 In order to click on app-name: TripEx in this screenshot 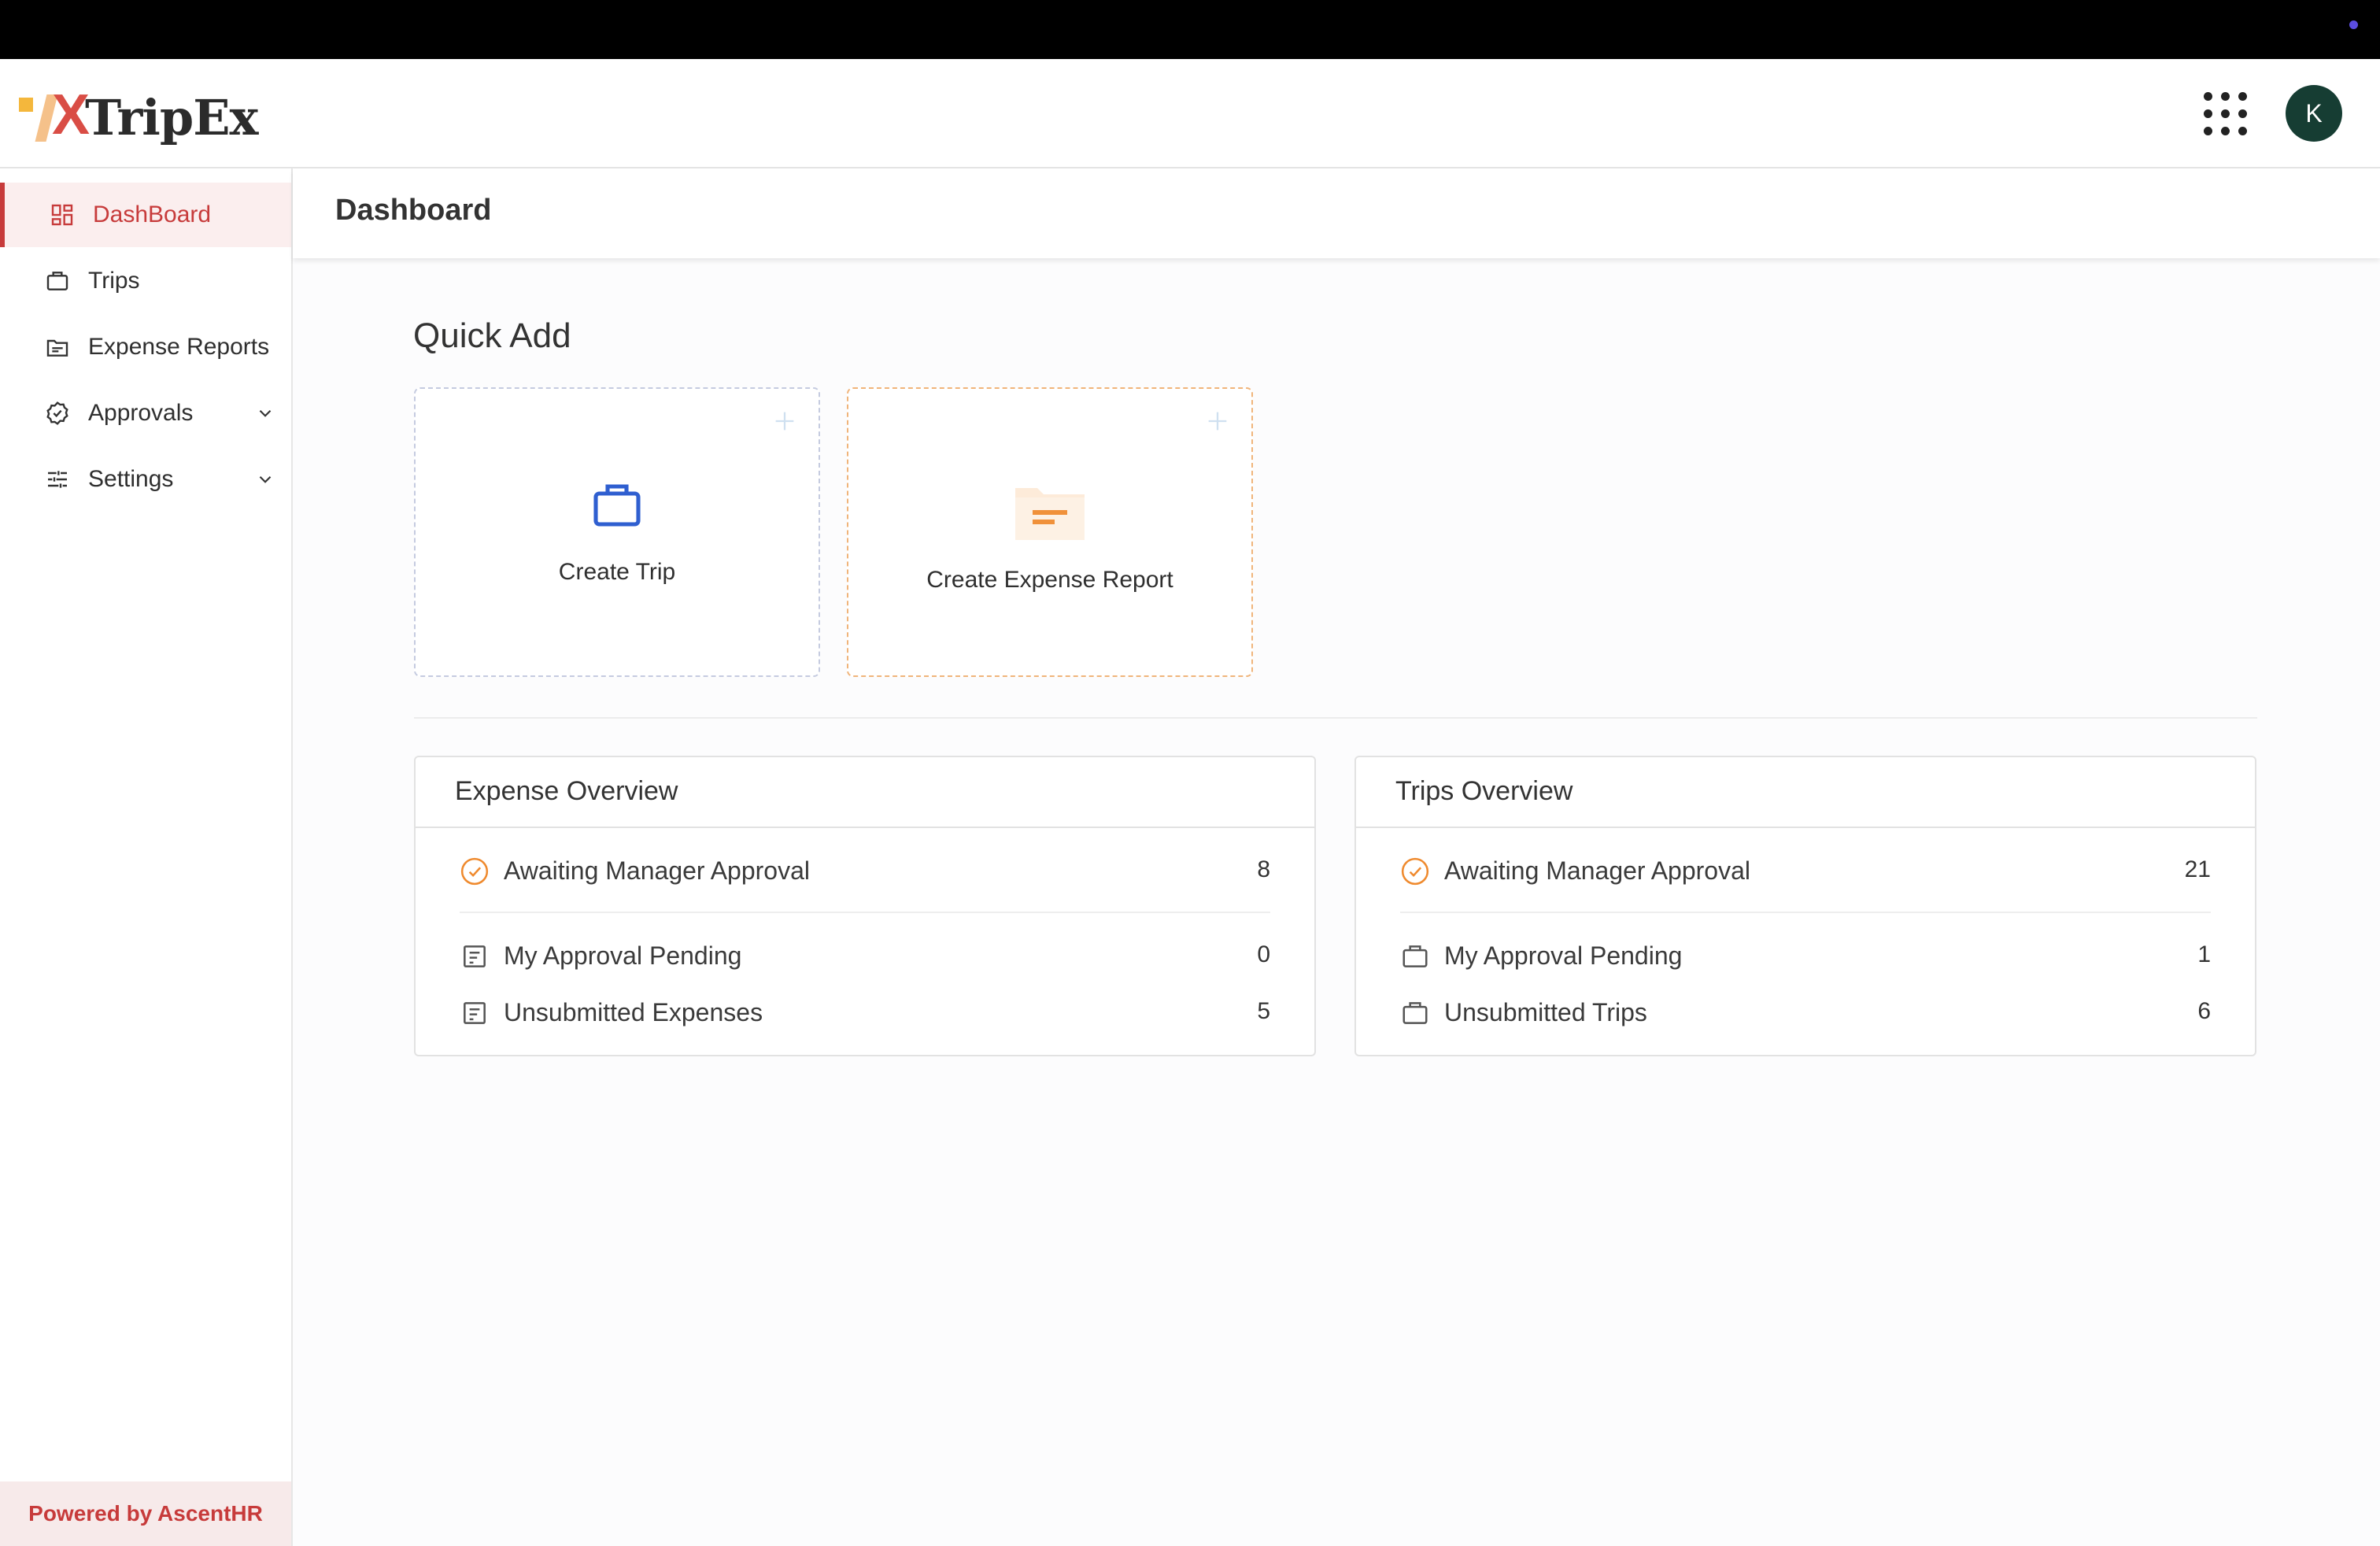, I will do `click(171, 118)`.